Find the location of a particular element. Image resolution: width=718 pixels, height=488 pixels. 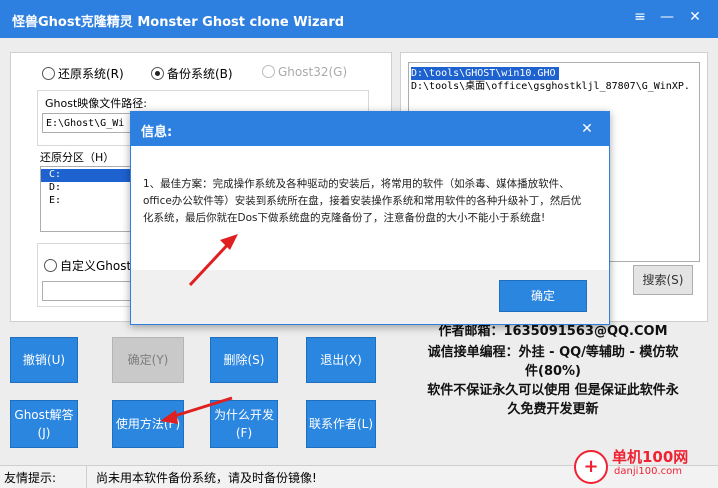

annotation-arrows is located at coordinates (199, 329).